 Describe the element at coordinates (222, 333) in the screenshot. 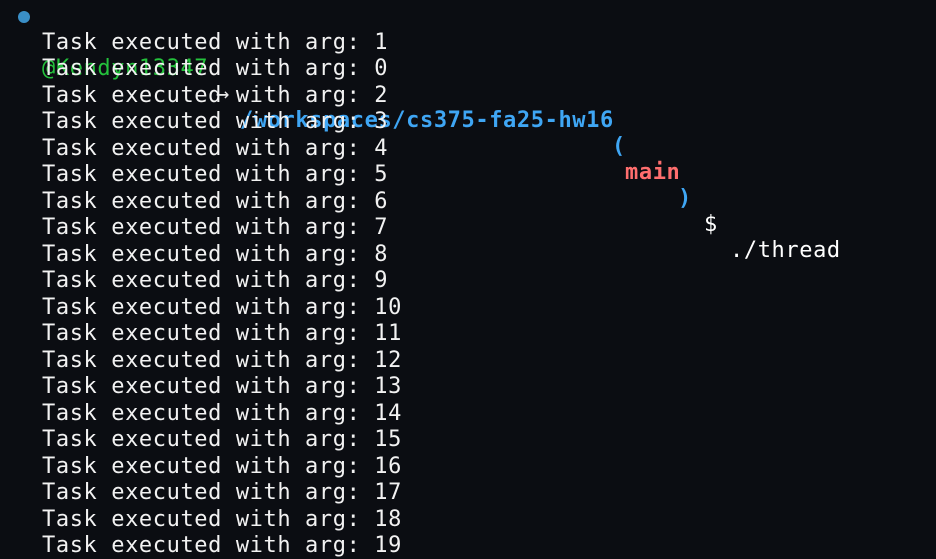

I see `output-line: Task executed with arg: 11` at that location.